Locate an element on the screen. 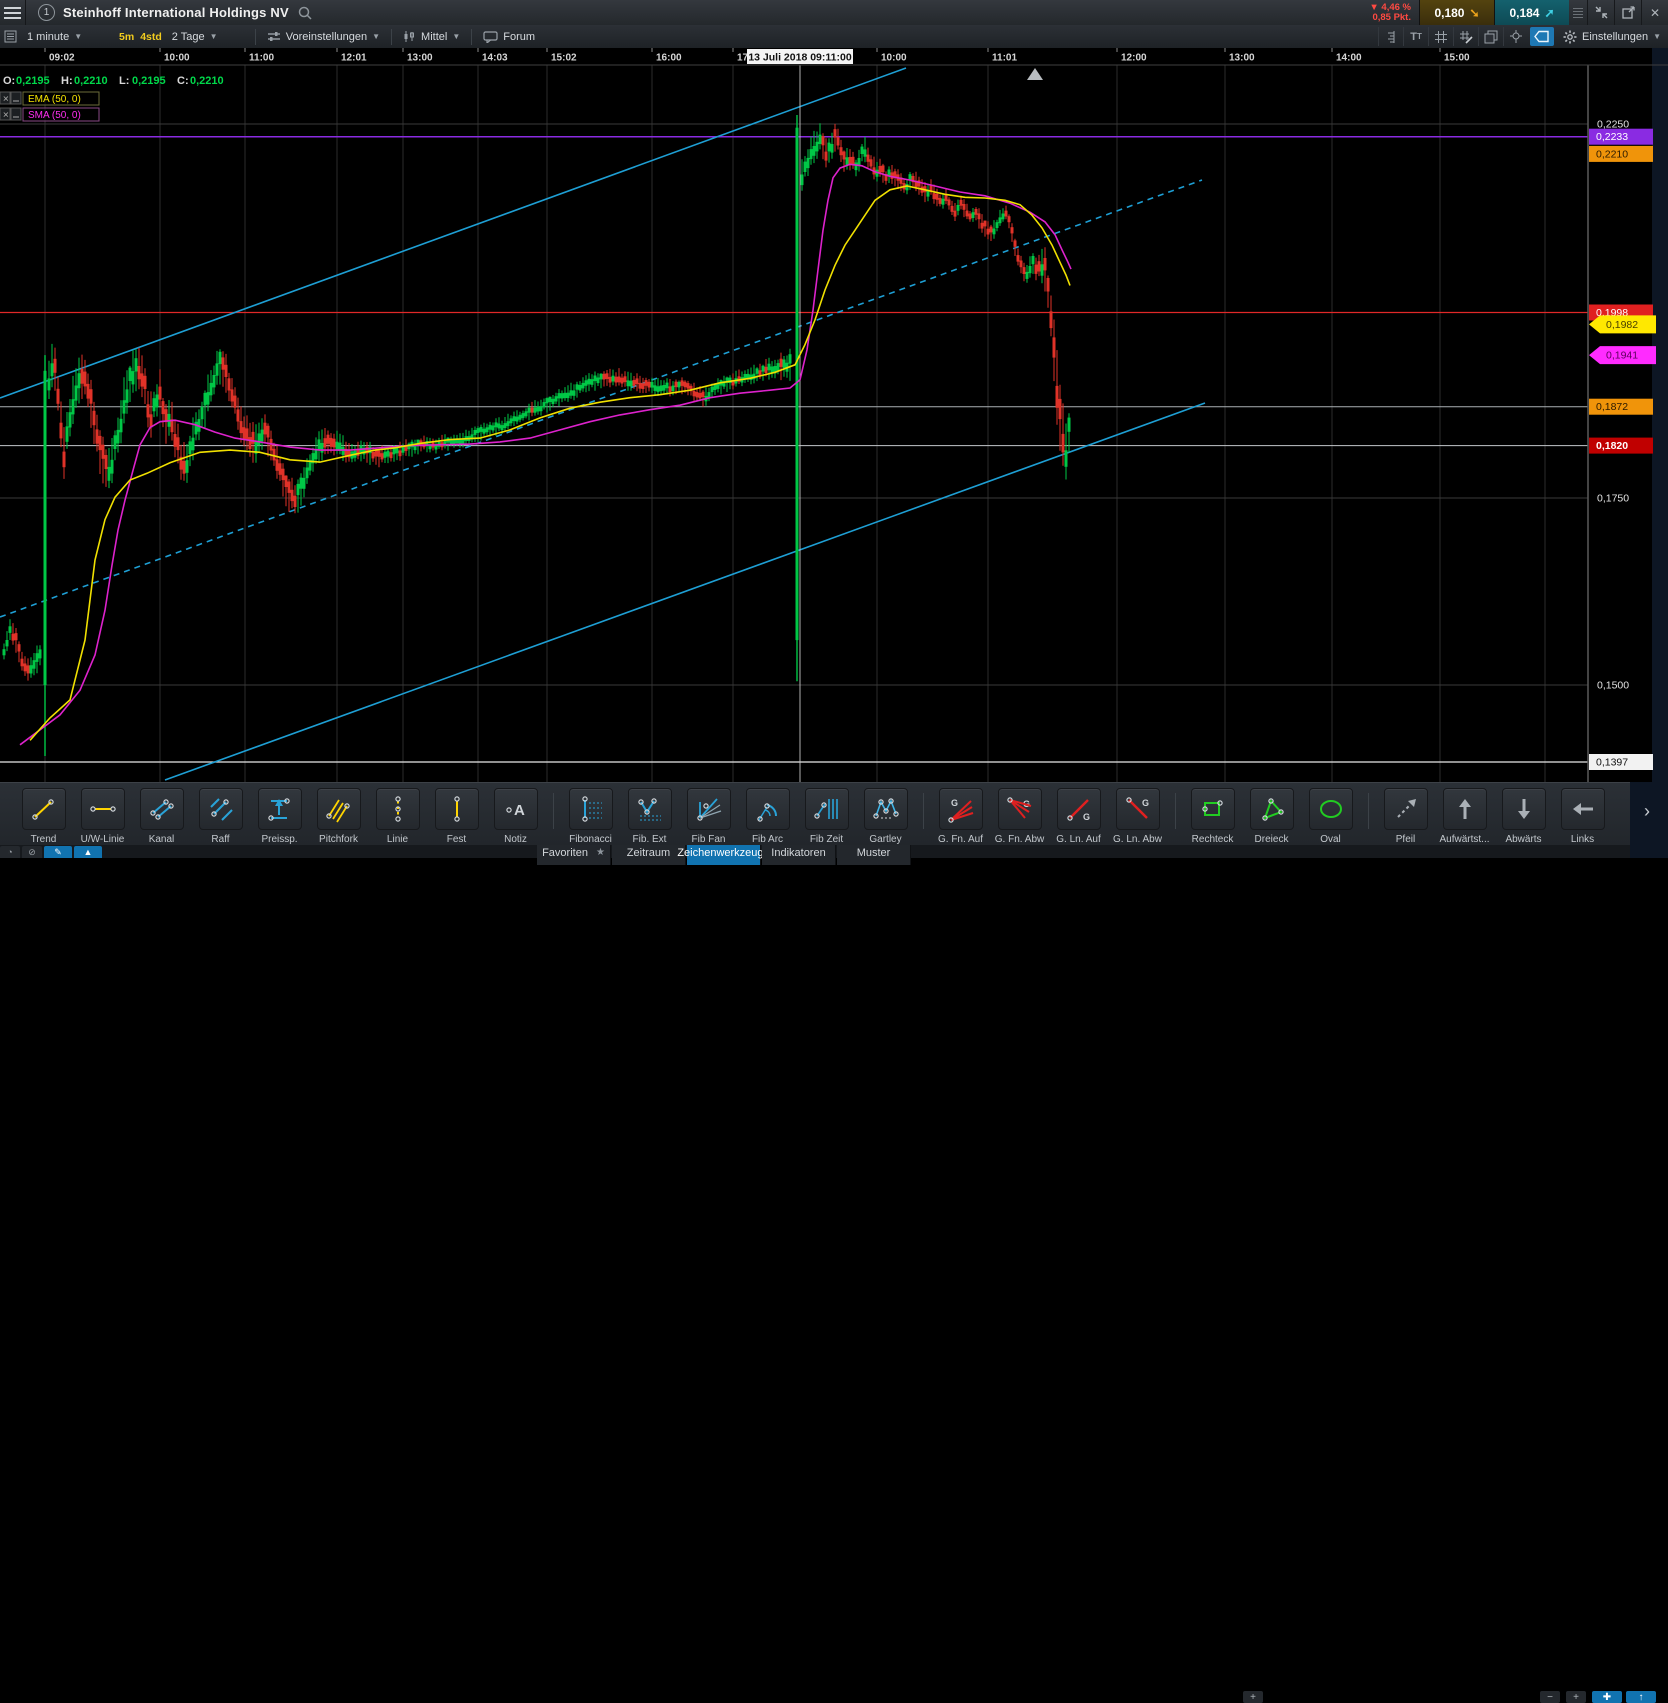 The image size is (1668, 1703). draw-tool-down: Abwärts is located at coordinates (1523, 814).